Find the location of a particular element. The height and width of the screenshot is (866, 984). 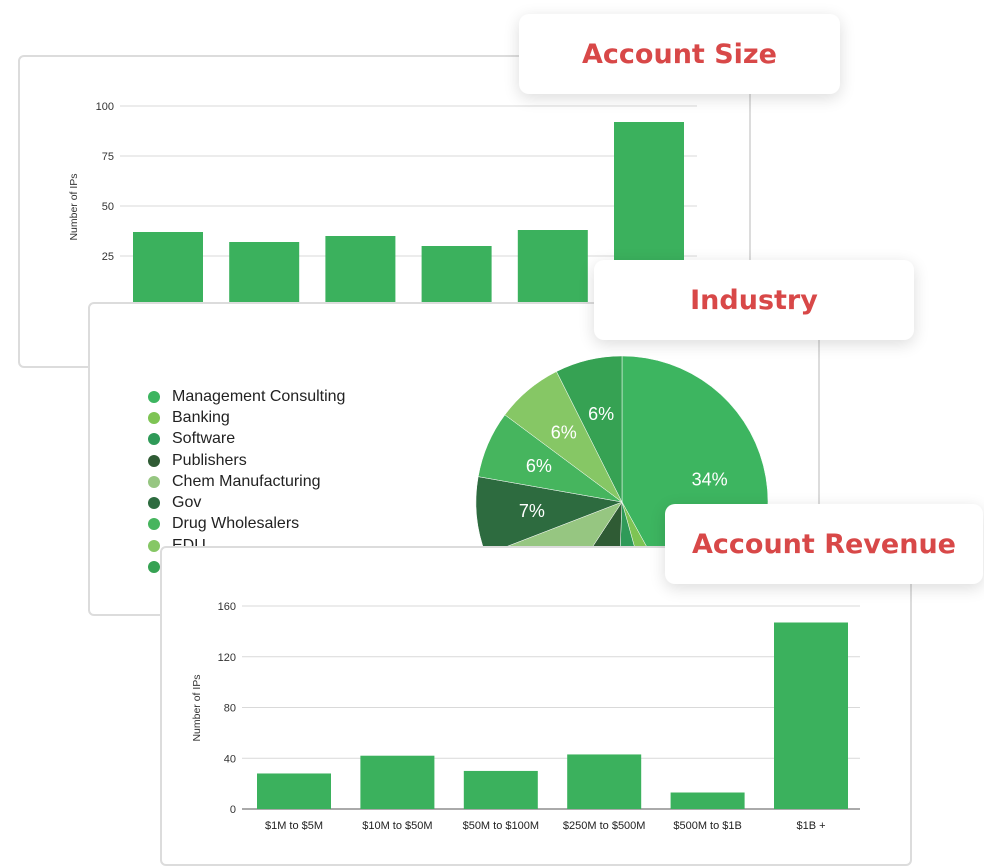

pie-percent-label: 34% is located at coordinates (710, 479).